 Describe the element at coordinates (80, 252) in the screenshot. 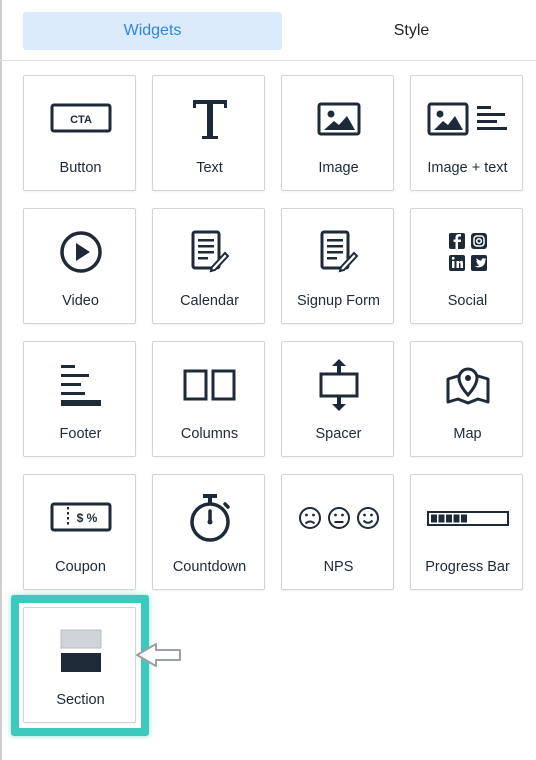

I see `play-icon` at that location.